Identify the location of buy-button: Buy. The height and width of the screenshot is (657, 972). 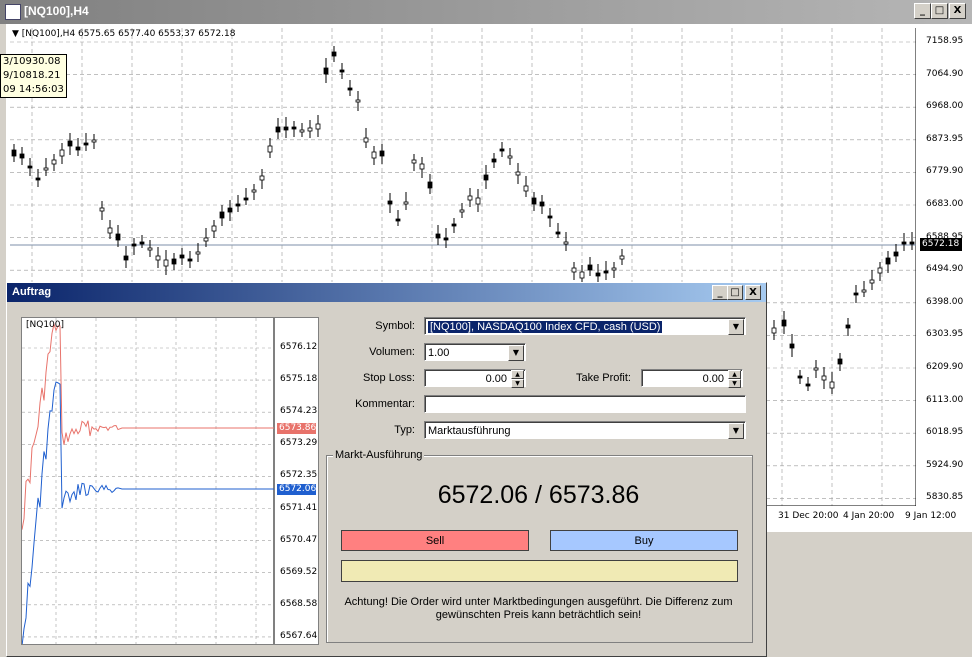
(644, 540).